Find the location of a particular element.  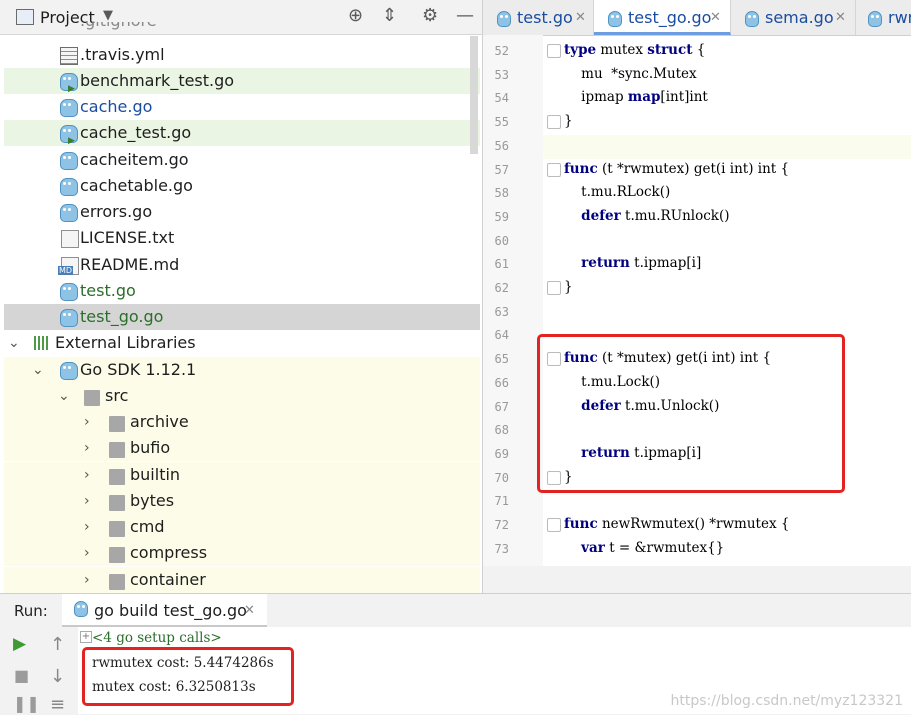

file-label: .gitignore is located at coordinates (118, 28).